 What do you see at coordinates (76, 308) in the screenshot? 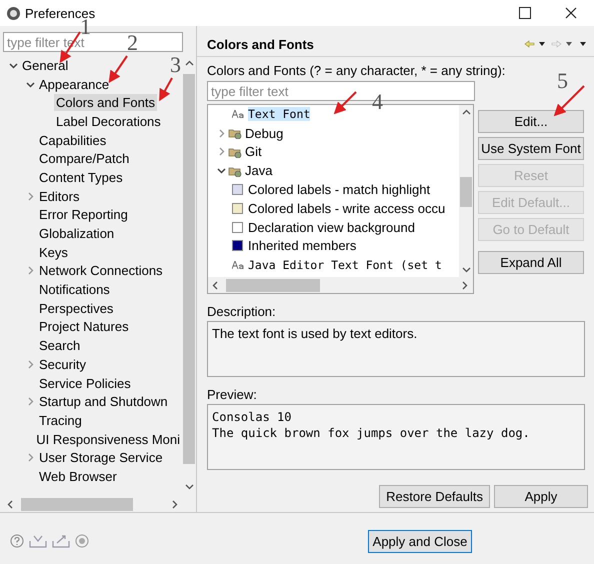
I see `tree-item: Perspectives` at bounding box center [76, 308].